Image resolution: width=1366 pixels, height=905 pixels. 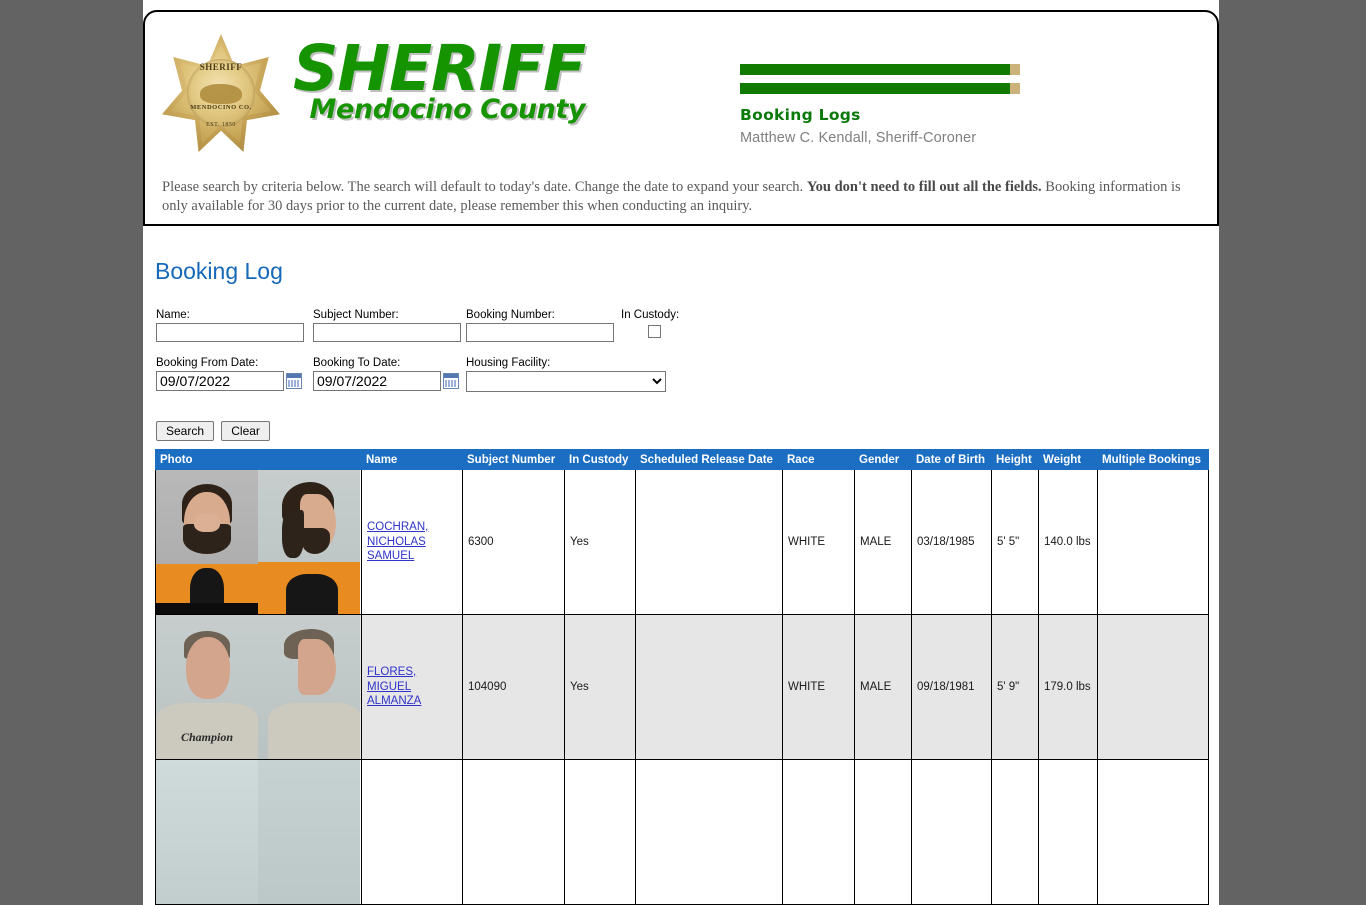 What do you see at coordinates (387, 332) in the screenshot?
I see `search-input-subject-number` at bounding box center [387, 332].